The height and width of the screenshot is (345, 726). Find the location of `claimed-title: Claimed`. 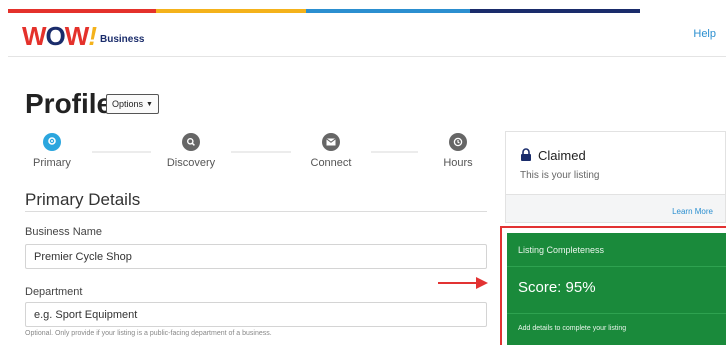

claimed-title: Claimed is located at coordinates (562, 155).